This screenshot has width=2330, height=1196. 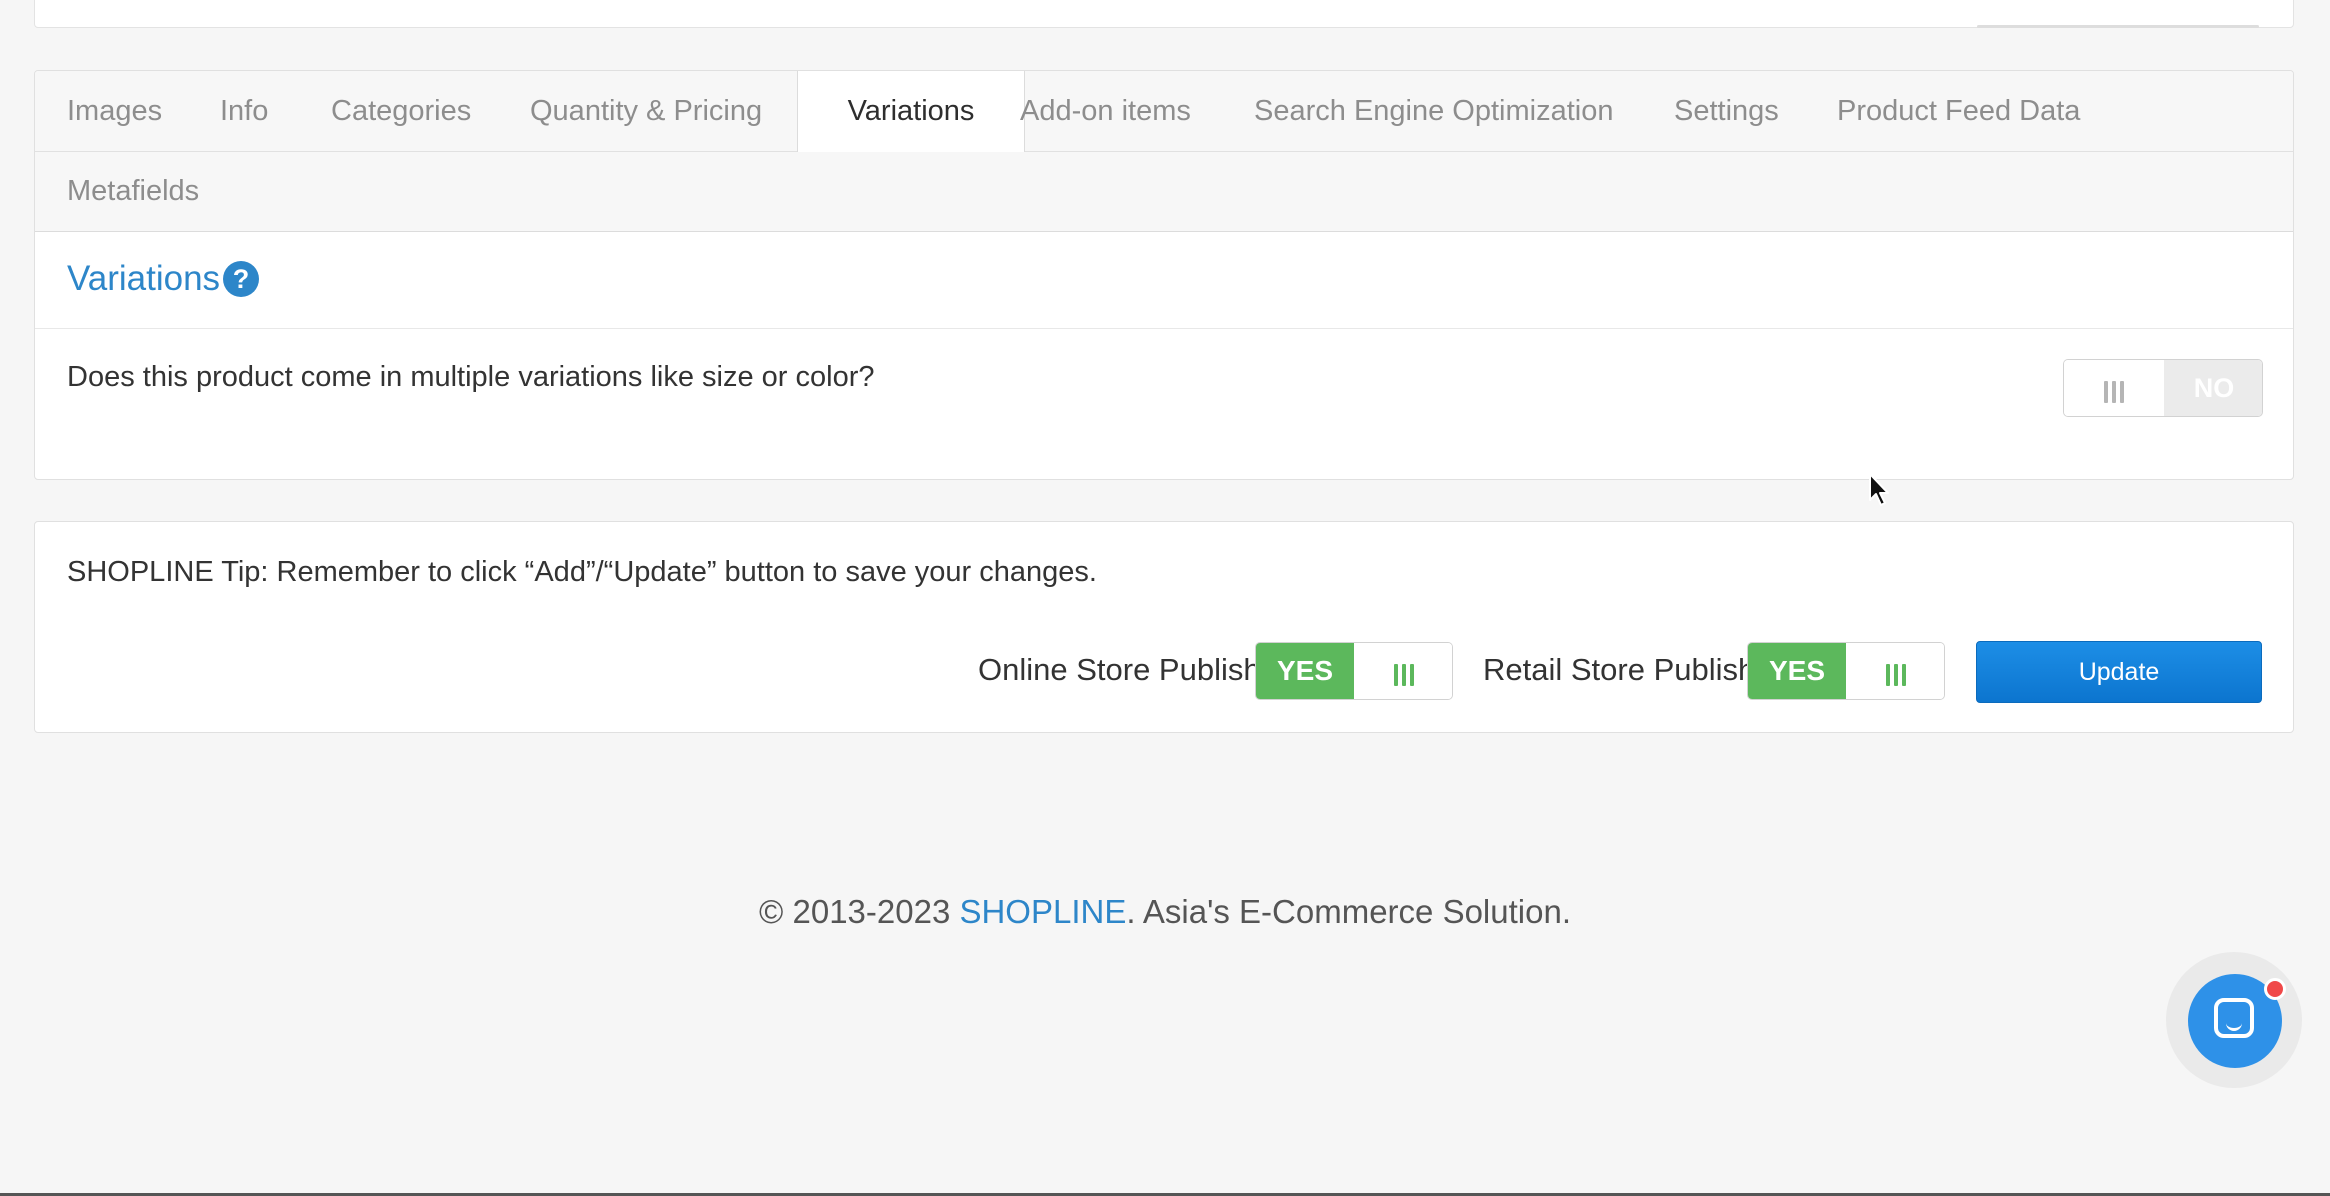 What do you see at coordinates (2234, 1018) in the screenshot?
I see `chat-icon` at bounding box center [2234, 1018].